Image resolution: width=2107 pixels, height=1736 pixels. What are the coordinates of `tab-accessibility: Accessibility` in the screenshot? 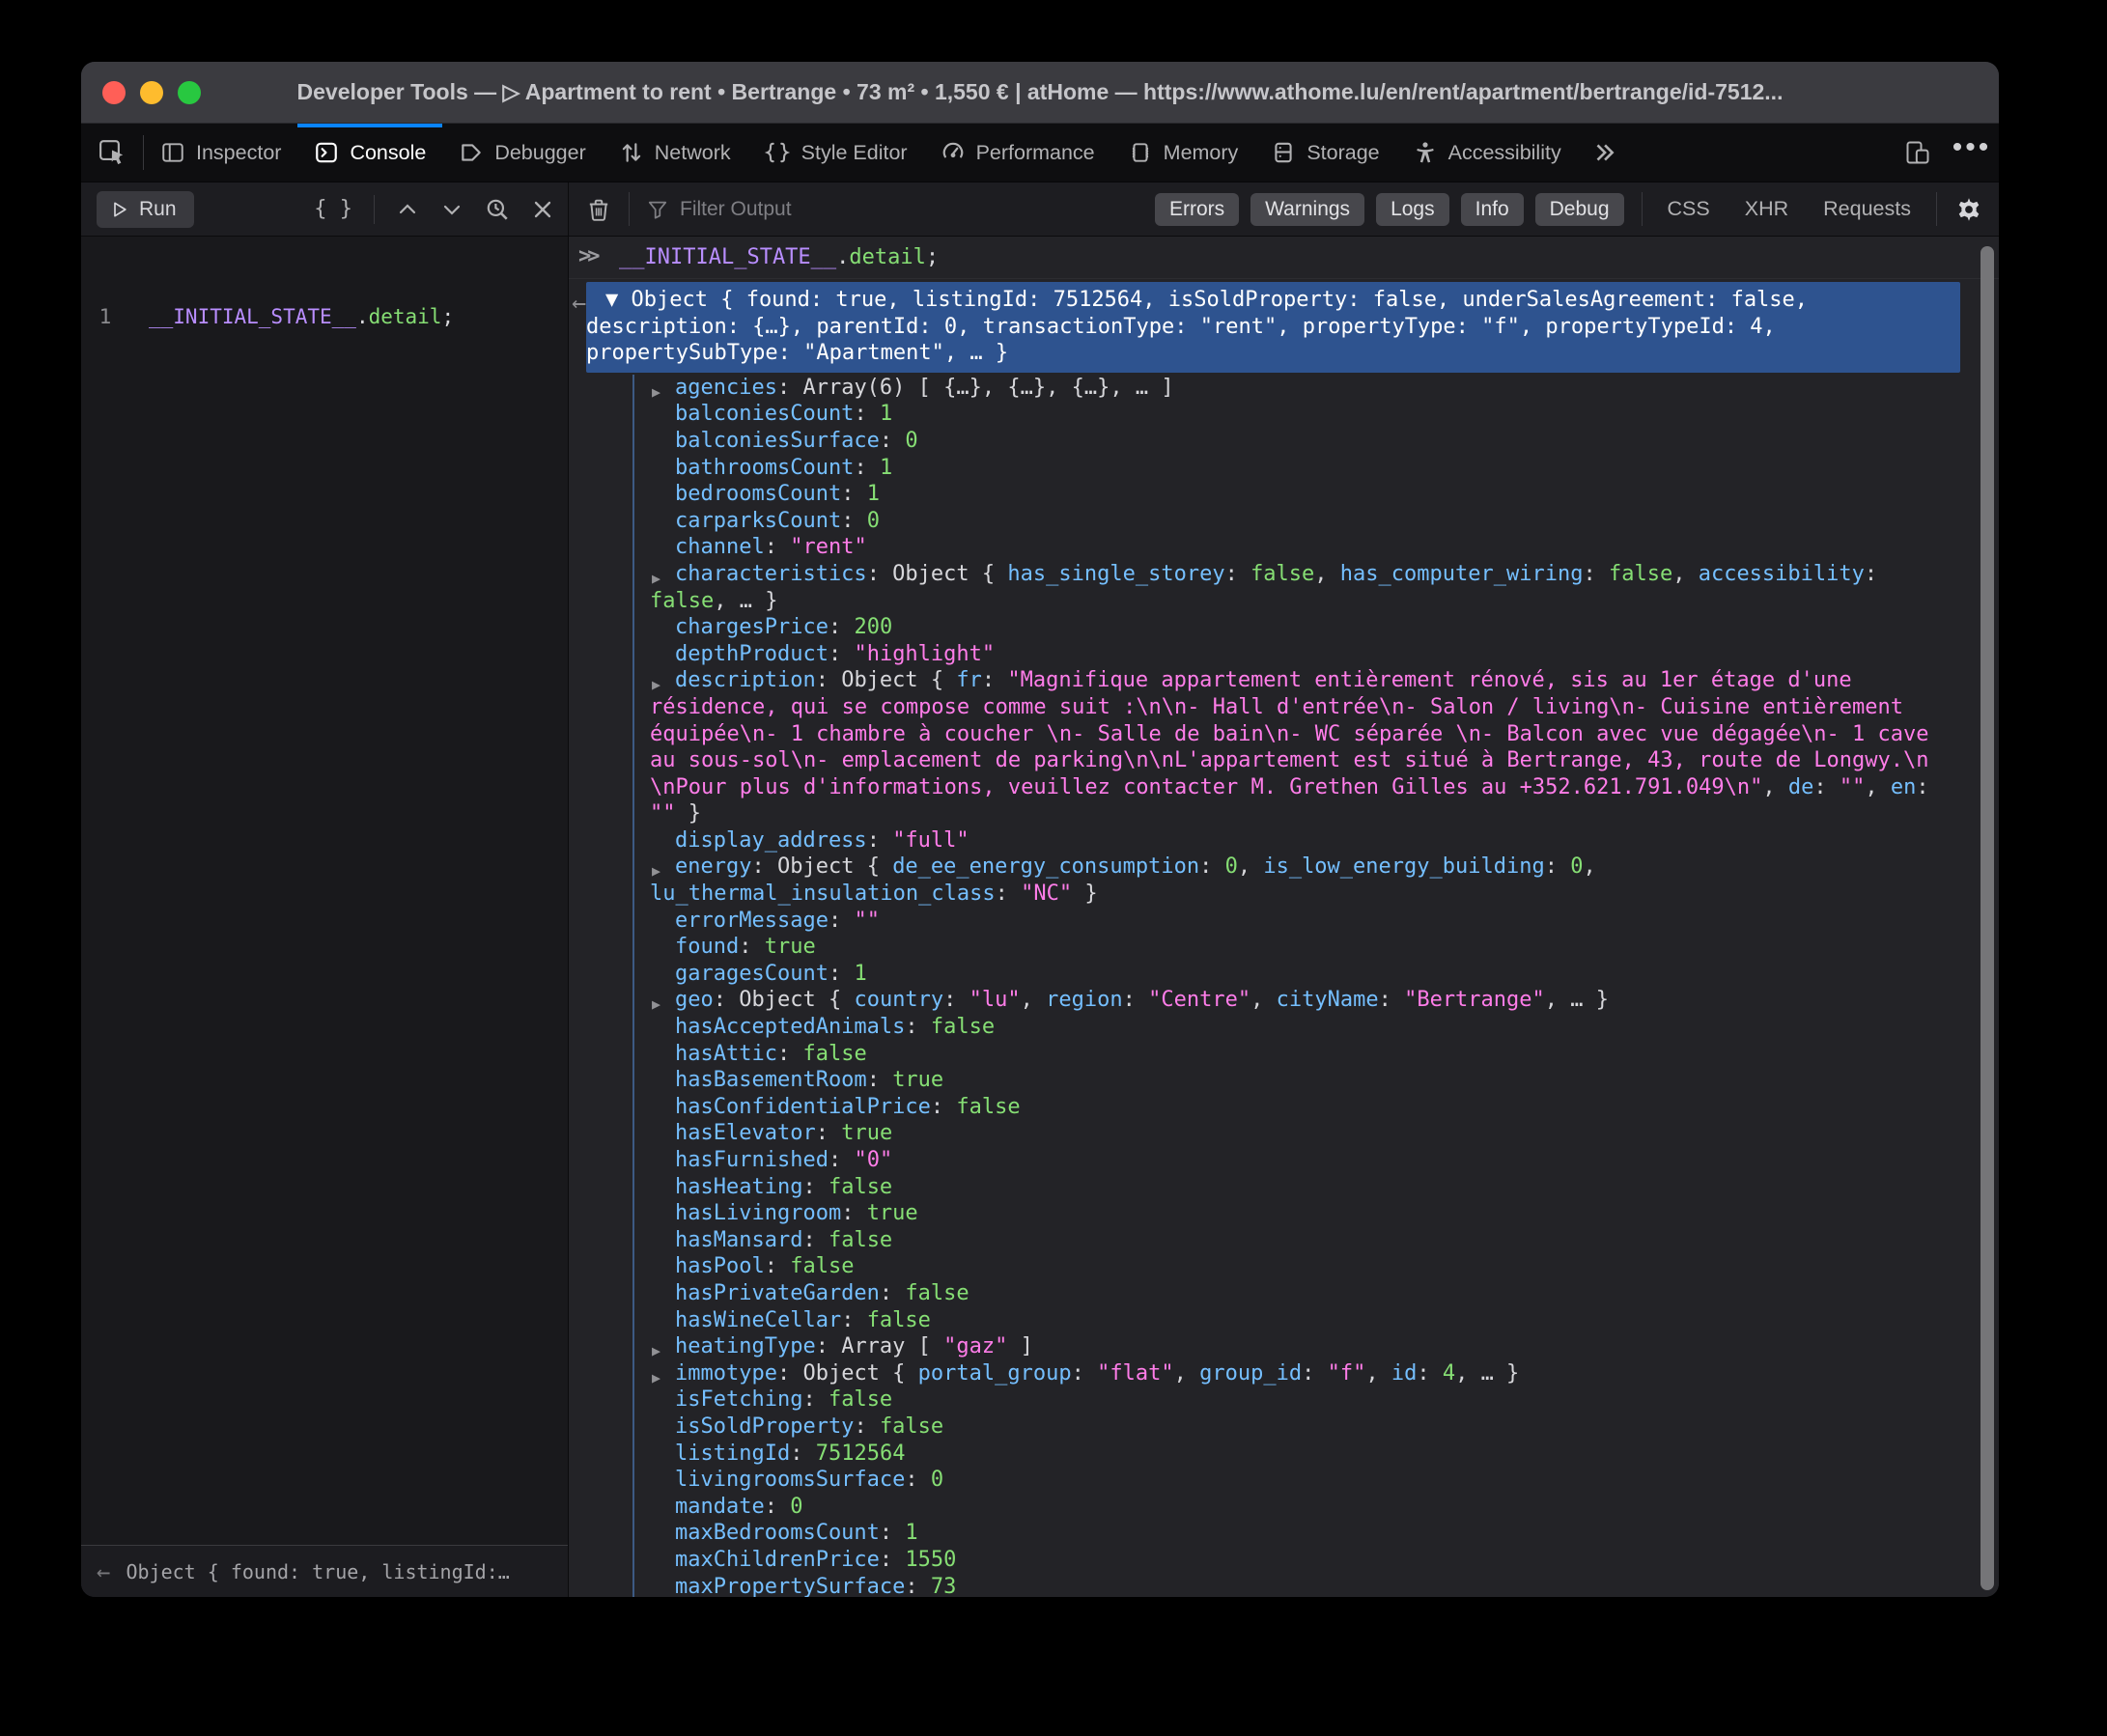 It's located at (1487, 153).